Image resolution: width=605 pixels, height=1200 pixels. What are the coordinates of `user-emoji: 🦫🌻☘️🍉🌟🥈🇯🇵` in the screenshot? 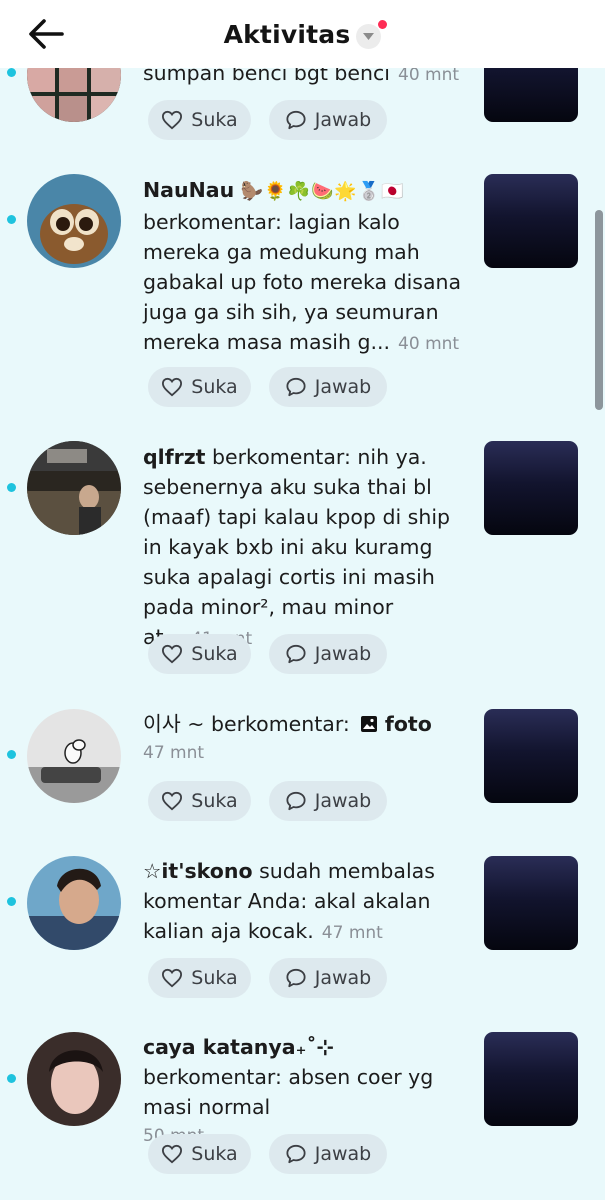 It's located at (322, 191).